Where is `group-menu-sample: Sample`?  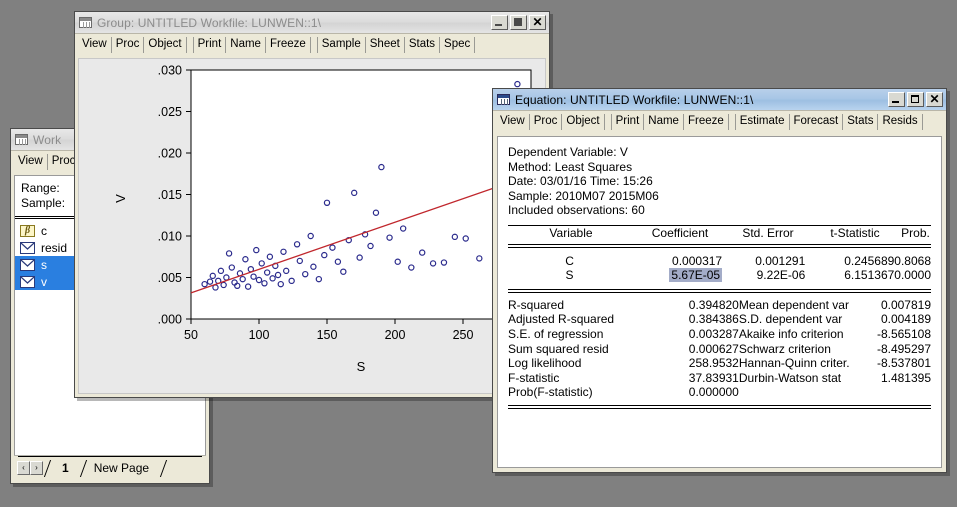
group-menu-sample: Sample is located at coordinates (341, 45).